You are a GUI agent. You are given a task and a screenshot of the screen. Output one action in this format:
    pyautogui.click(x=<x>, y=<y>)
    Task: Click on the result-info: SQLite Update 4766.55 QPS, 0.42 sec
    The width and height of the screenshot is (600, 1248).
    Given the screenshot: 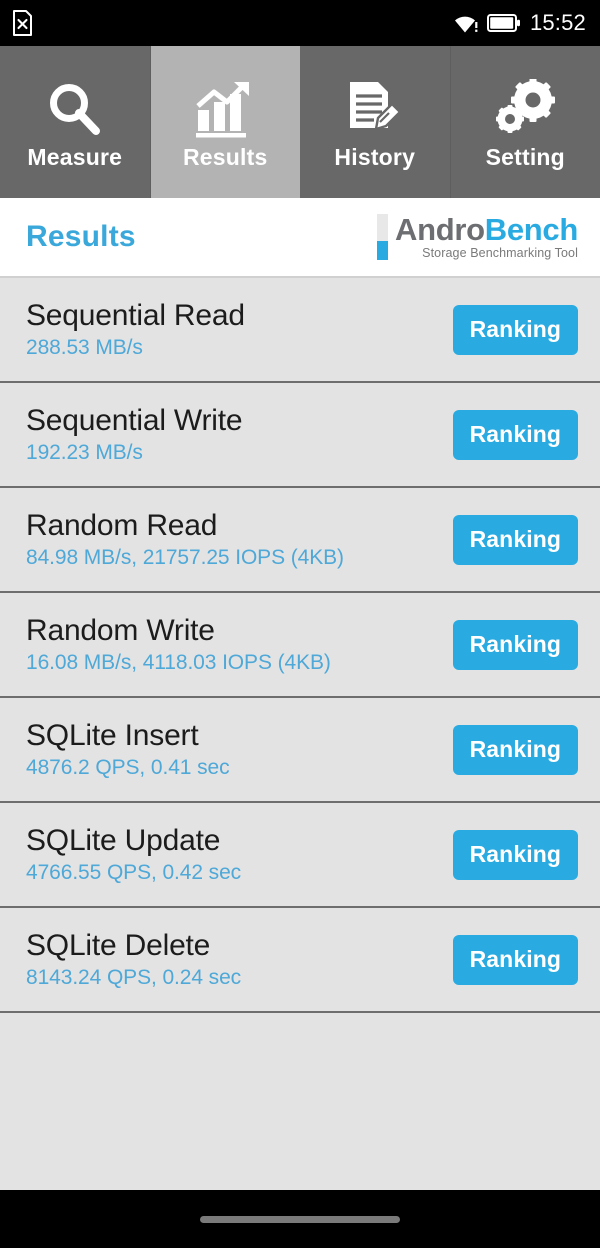 What is the action you would take?
    pyautogui.click(x=133, y=854)
    